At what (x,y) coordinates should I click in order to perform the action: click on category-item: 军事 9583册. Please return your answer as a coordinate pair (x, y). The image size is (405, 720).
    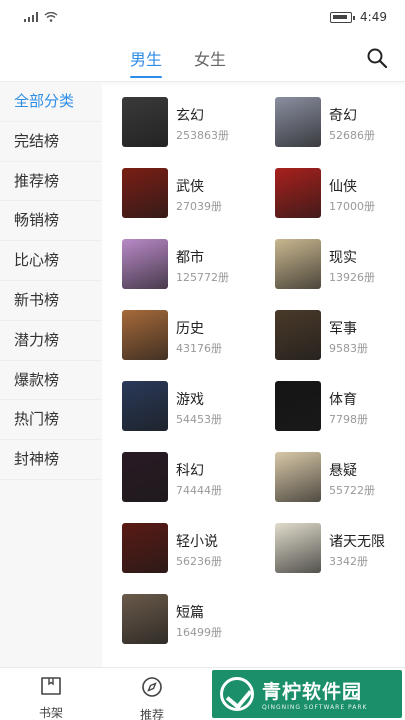
    Looking at the image, I should click on (340, 338).